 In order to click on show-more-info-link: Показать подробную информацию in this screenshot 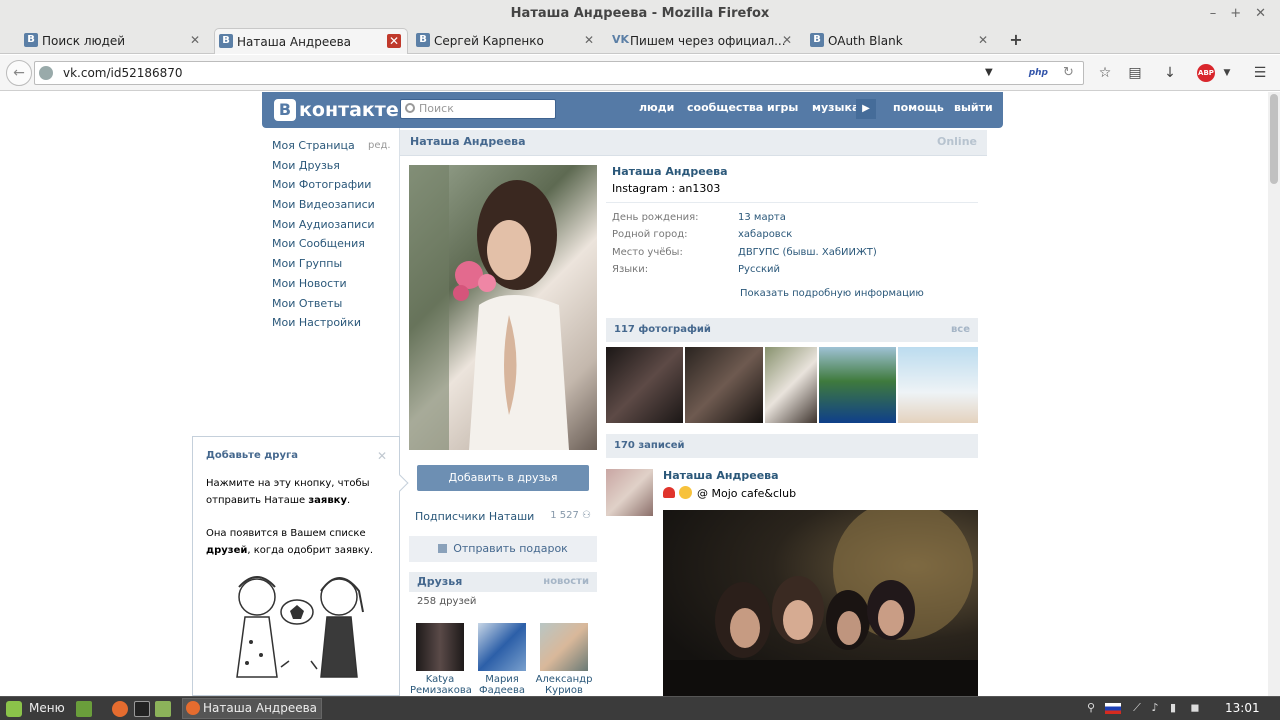, I will do `click(832, 293)`.